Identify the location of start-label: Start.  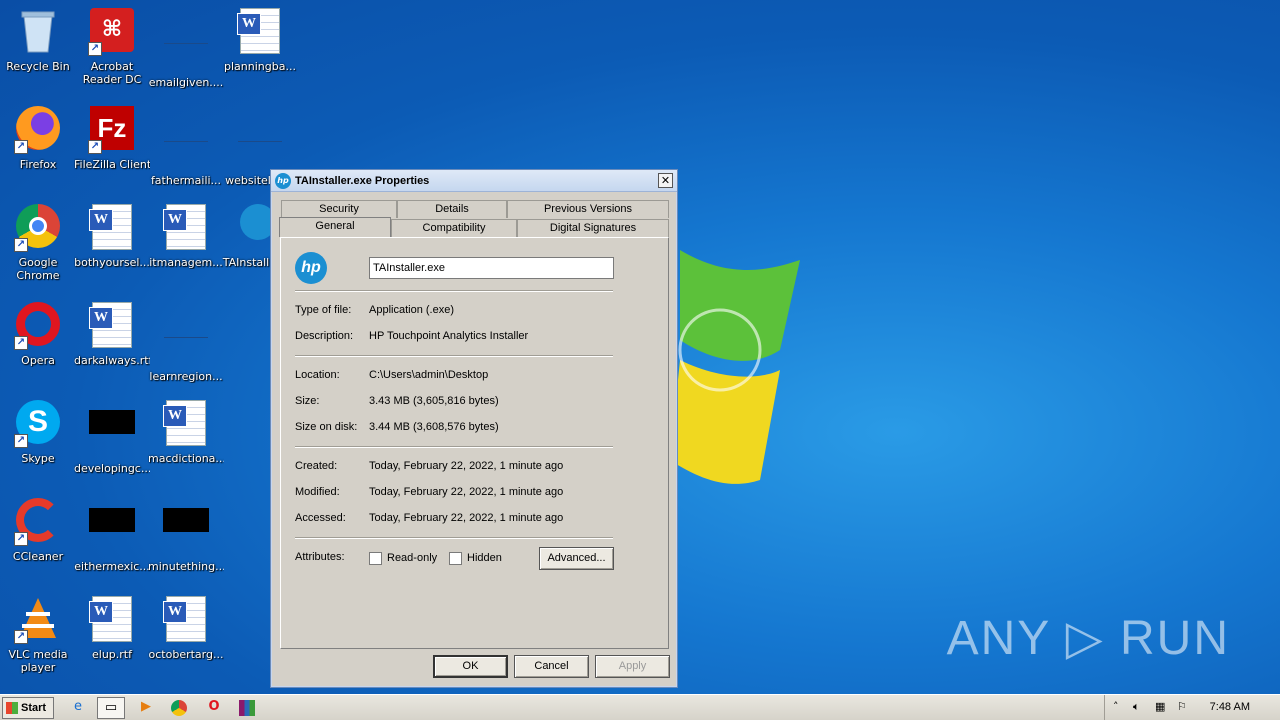
(34, 708).